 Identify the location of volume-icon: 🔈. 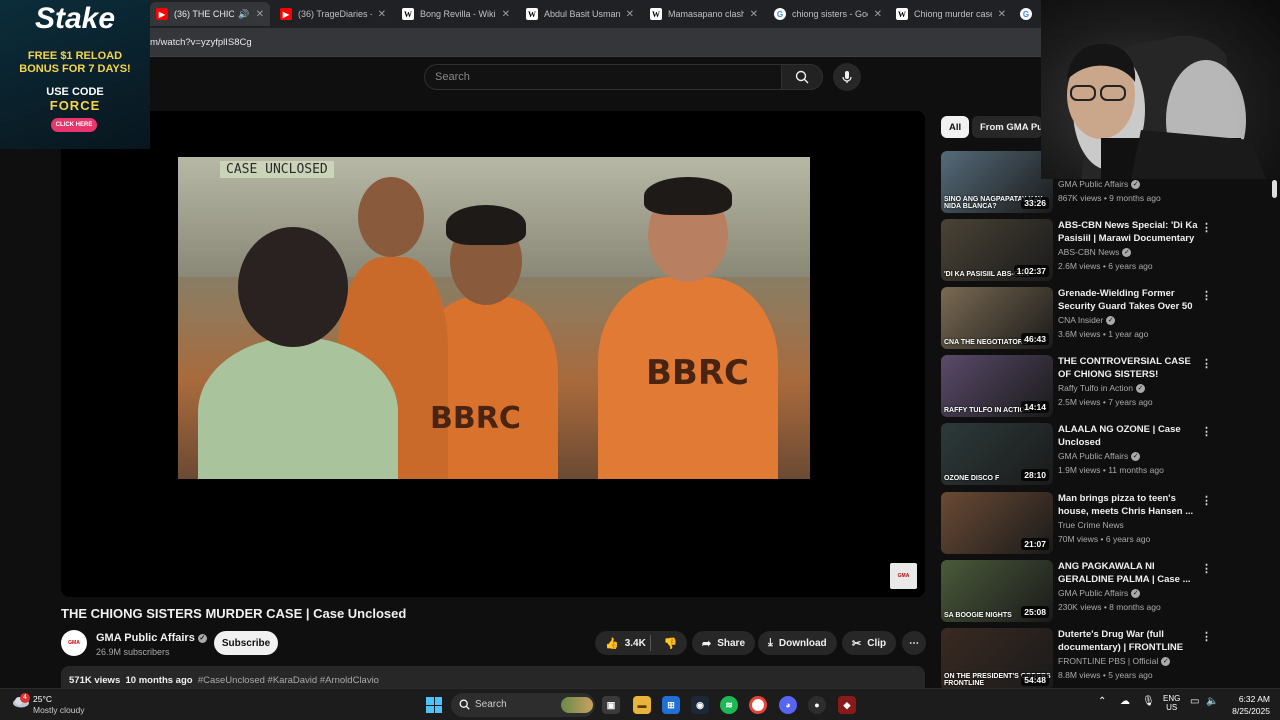
(1212, 701).